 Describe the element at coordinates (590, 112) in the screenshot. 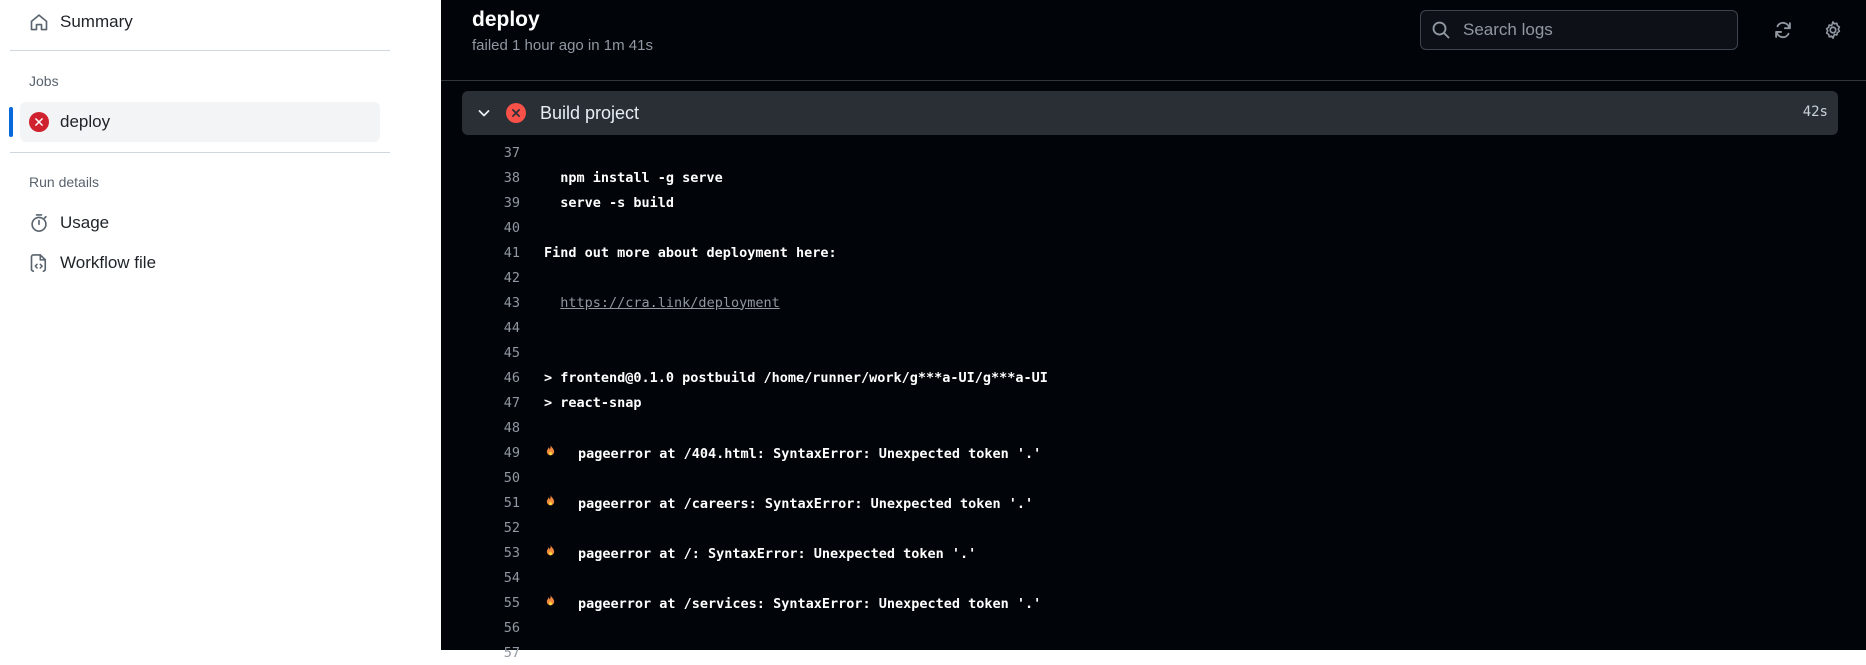

I see `step-name: Build project` at that location.